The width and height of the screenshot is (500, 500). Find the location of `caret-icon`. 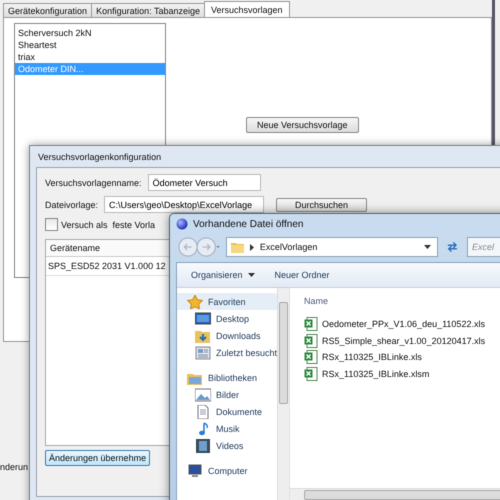

caret-icon is located at coordinates (251, 275).